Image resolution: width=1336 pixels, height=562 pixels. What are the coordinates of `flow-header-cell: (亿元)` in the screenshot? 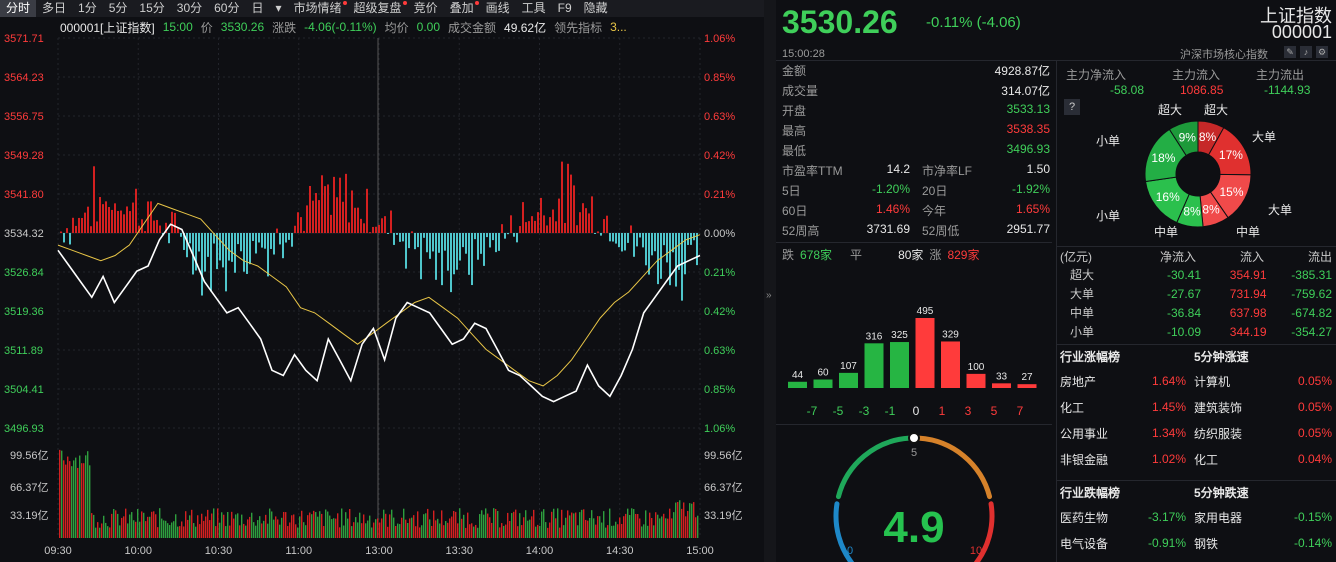 It's located at (1076, 257).